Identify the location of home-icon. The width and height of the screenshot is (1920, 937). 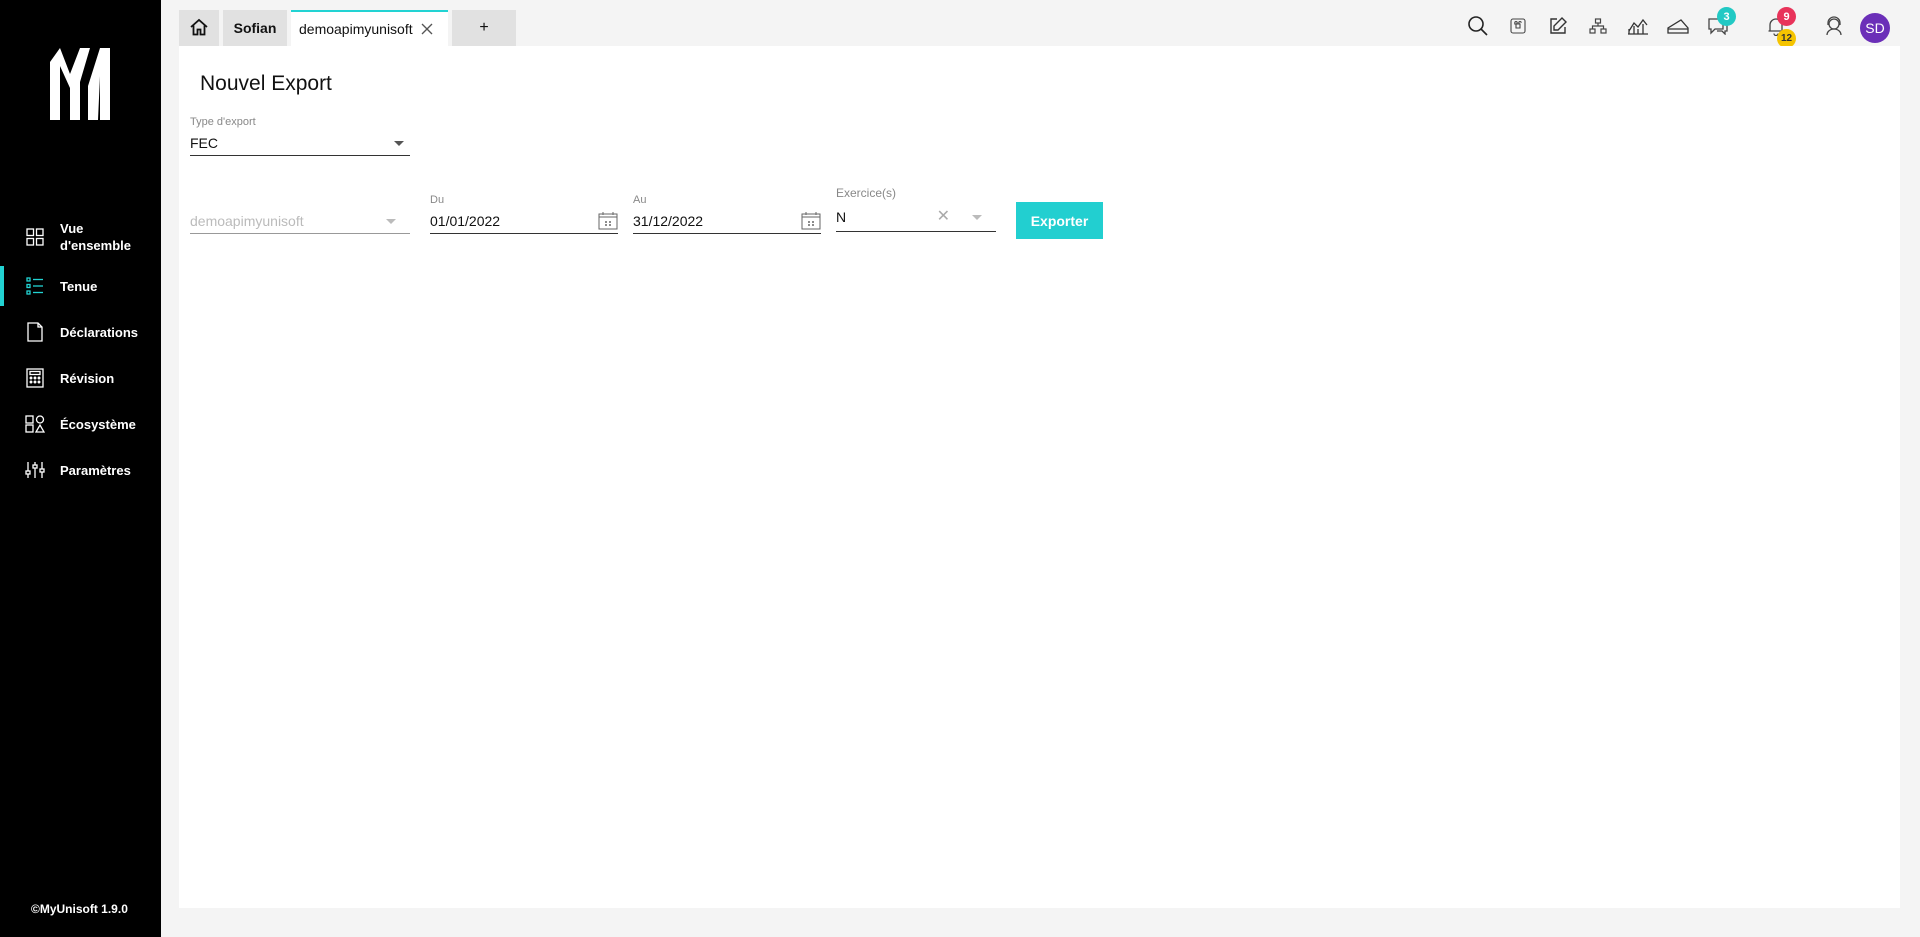
(199, 28).